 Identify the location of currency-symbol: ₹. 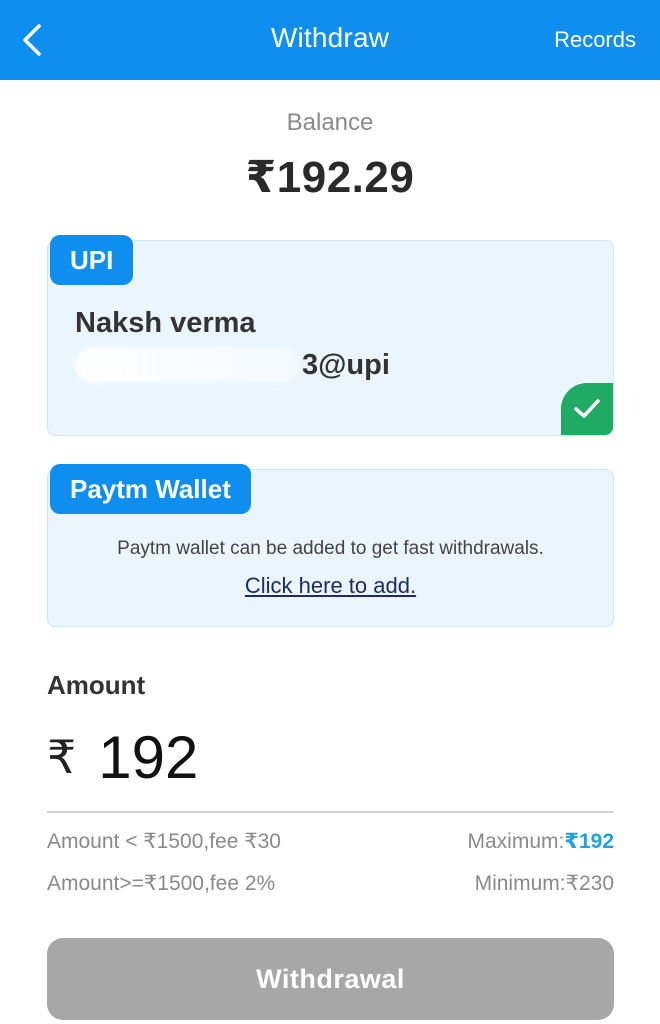
(62, 757).